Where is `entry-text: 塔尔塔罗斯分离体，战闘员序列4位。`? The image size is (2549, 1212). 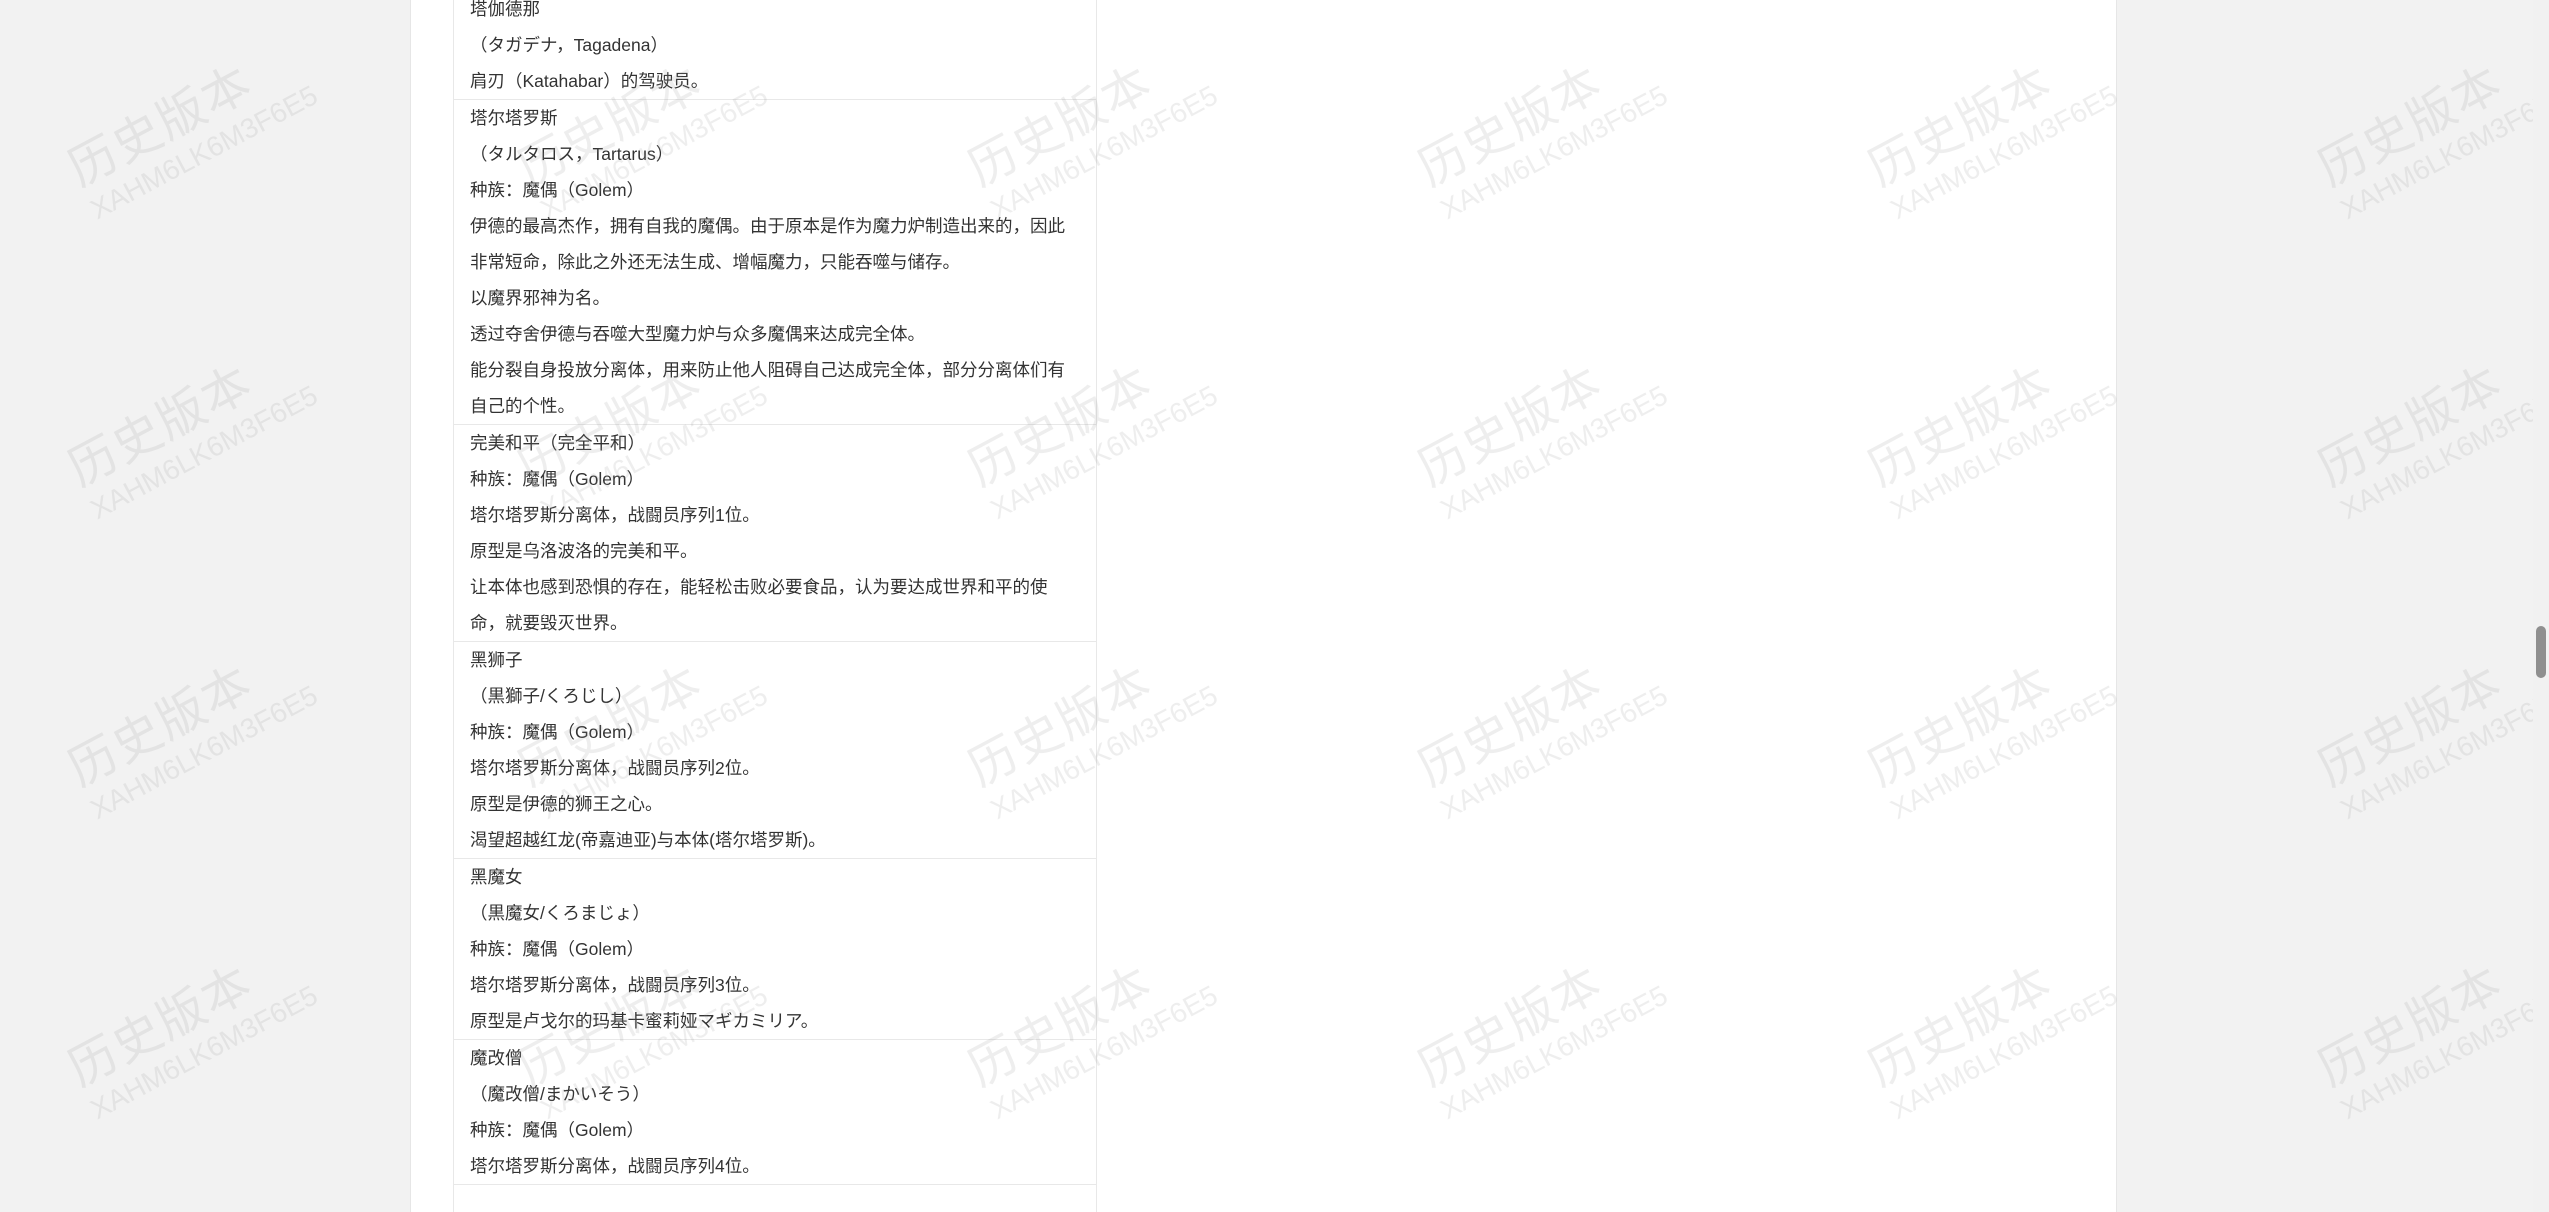 entry-text: 塔尔塔罗斯分离体，战闘员序列4位。 is located at coordinates (615, 1166).